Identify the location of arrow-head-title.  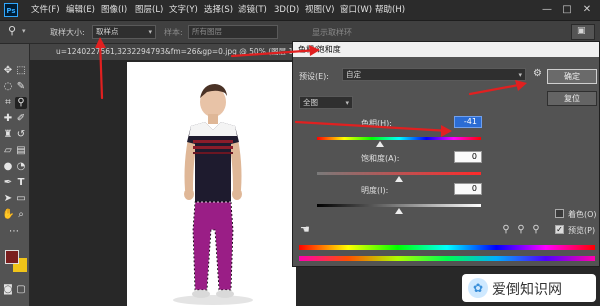
(314, 50).